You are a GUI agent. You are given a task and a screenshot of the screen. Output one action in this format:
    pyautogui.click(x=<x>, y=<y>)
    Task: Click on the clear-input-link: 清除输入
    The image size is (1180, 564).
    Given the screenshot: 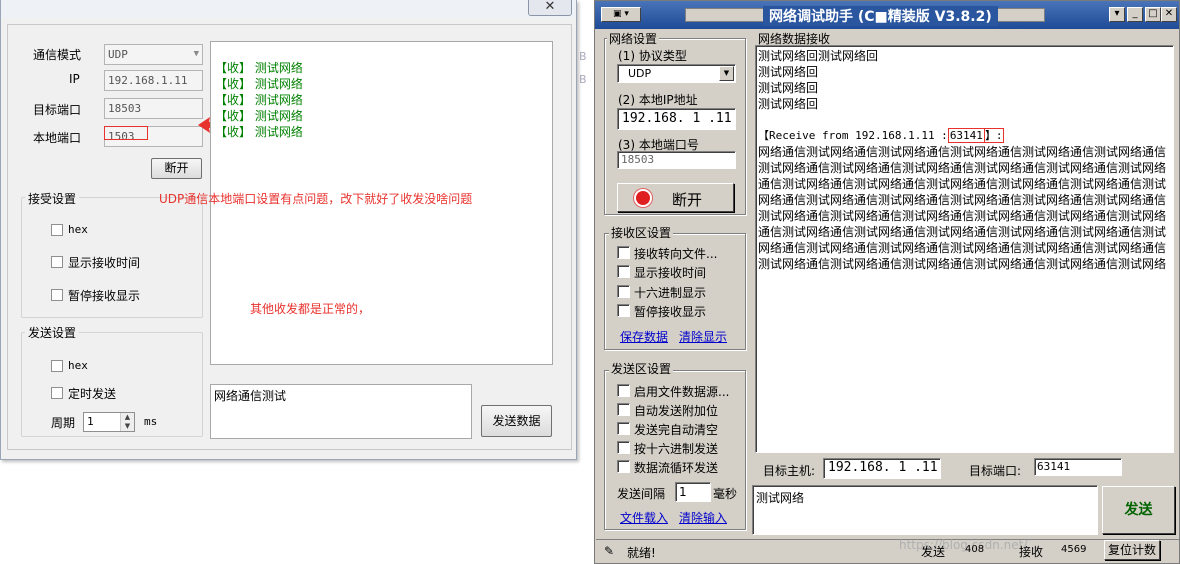 What is the action you would take?
    pyautogui.click(x=703, y=517)
    